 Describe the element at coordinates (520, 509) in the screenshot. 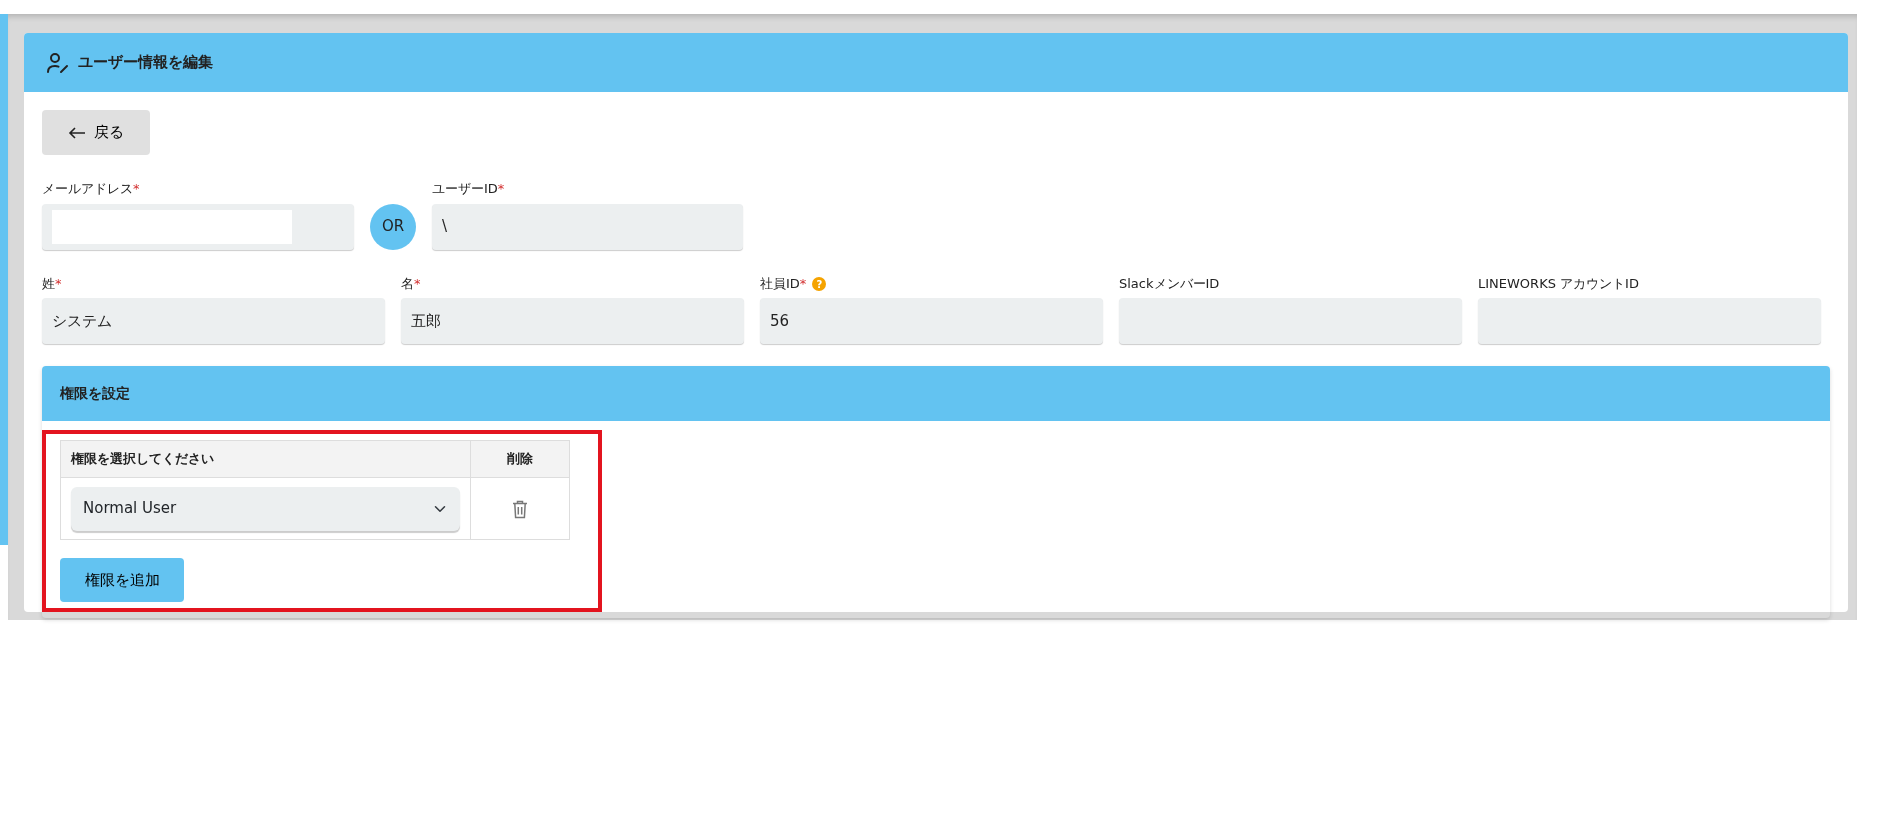

I see `trash-icon` at that location.